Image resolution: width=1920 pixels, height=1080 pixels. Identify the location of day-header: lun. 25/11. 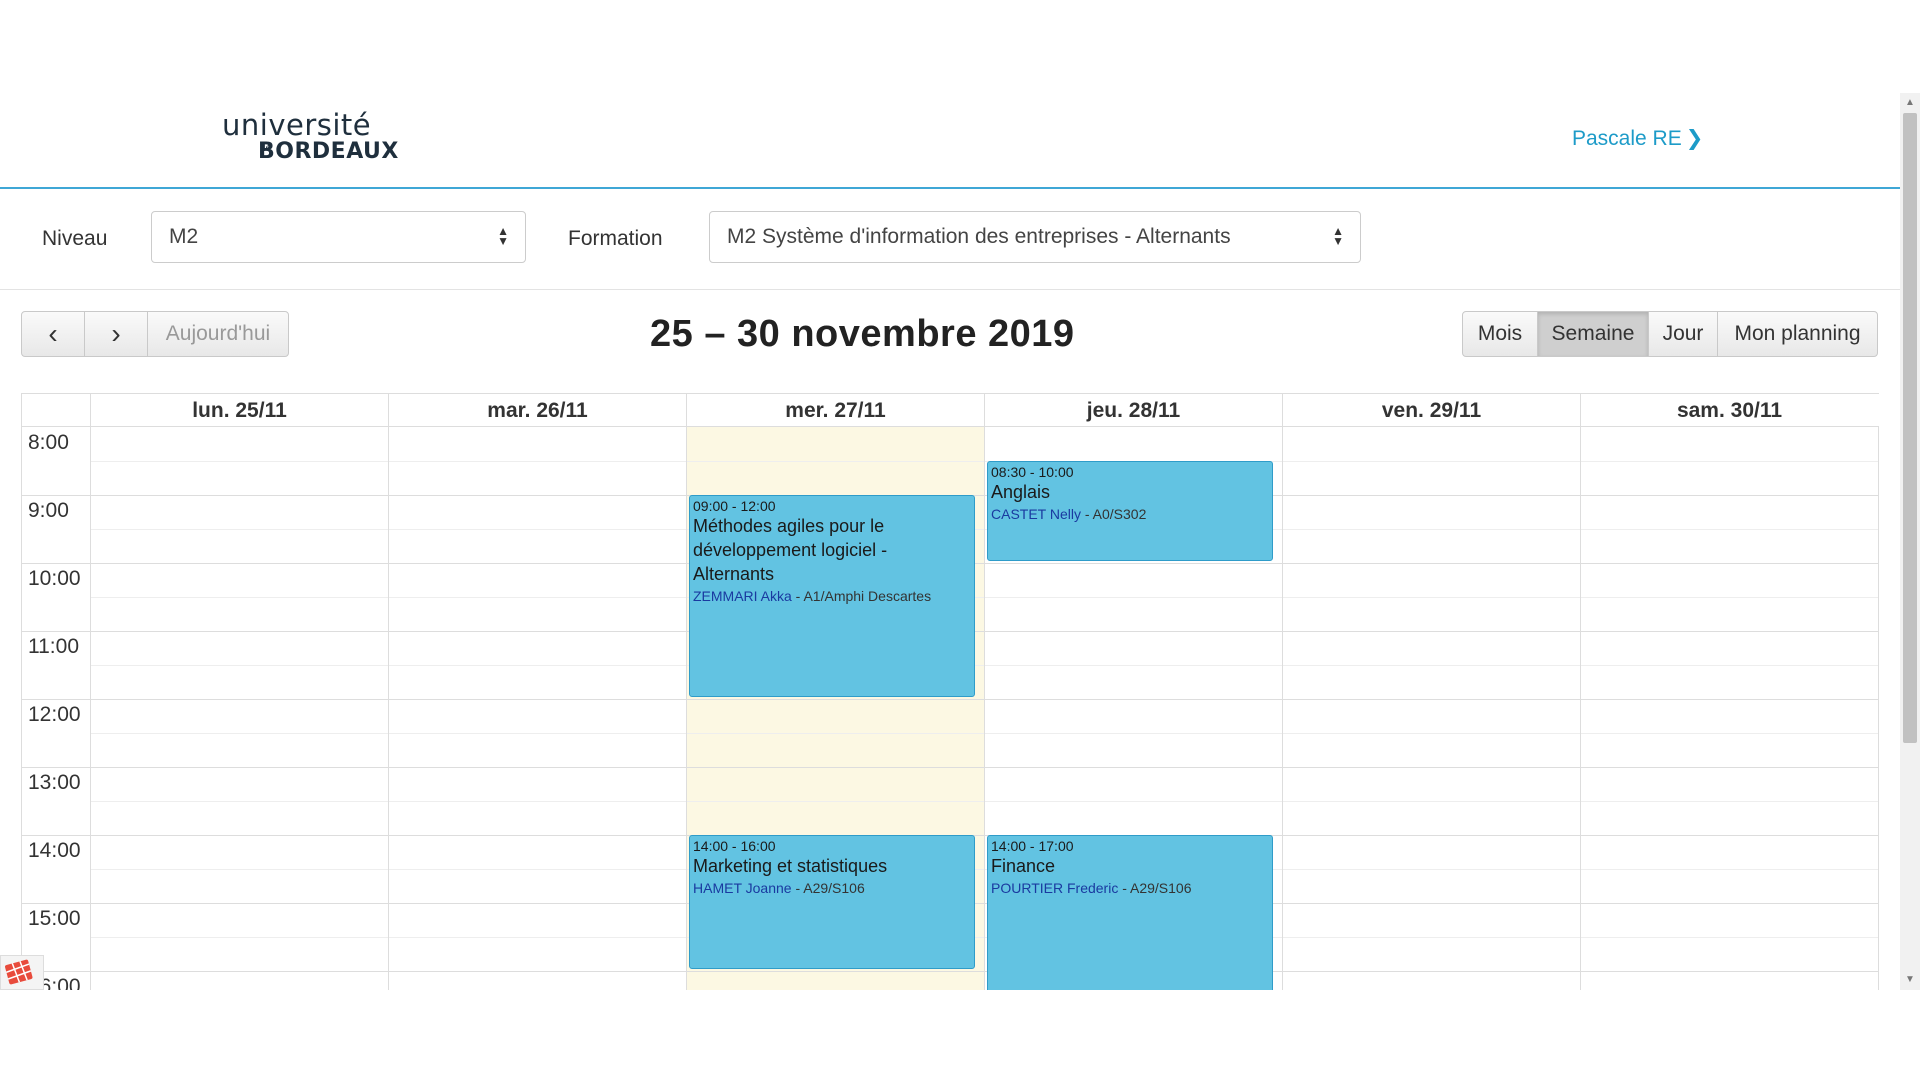
(239, 410).